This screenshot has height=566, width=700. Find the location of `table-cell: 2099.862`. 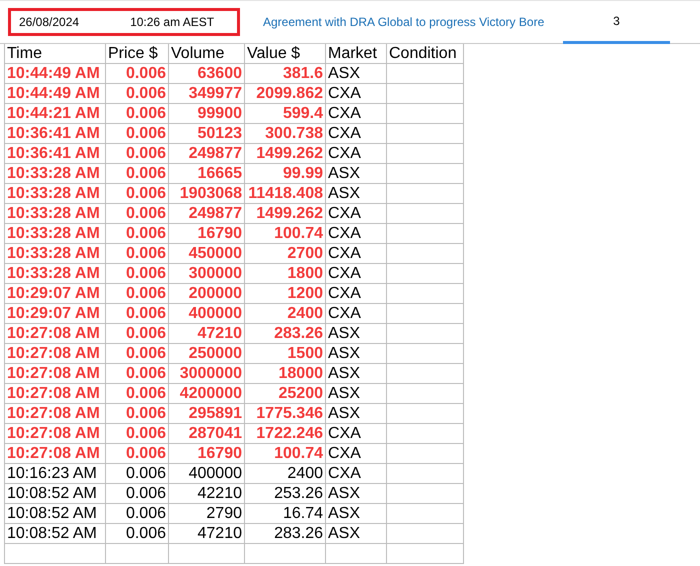

table-cell: 2099.862 is located at coordinates (285, 94).